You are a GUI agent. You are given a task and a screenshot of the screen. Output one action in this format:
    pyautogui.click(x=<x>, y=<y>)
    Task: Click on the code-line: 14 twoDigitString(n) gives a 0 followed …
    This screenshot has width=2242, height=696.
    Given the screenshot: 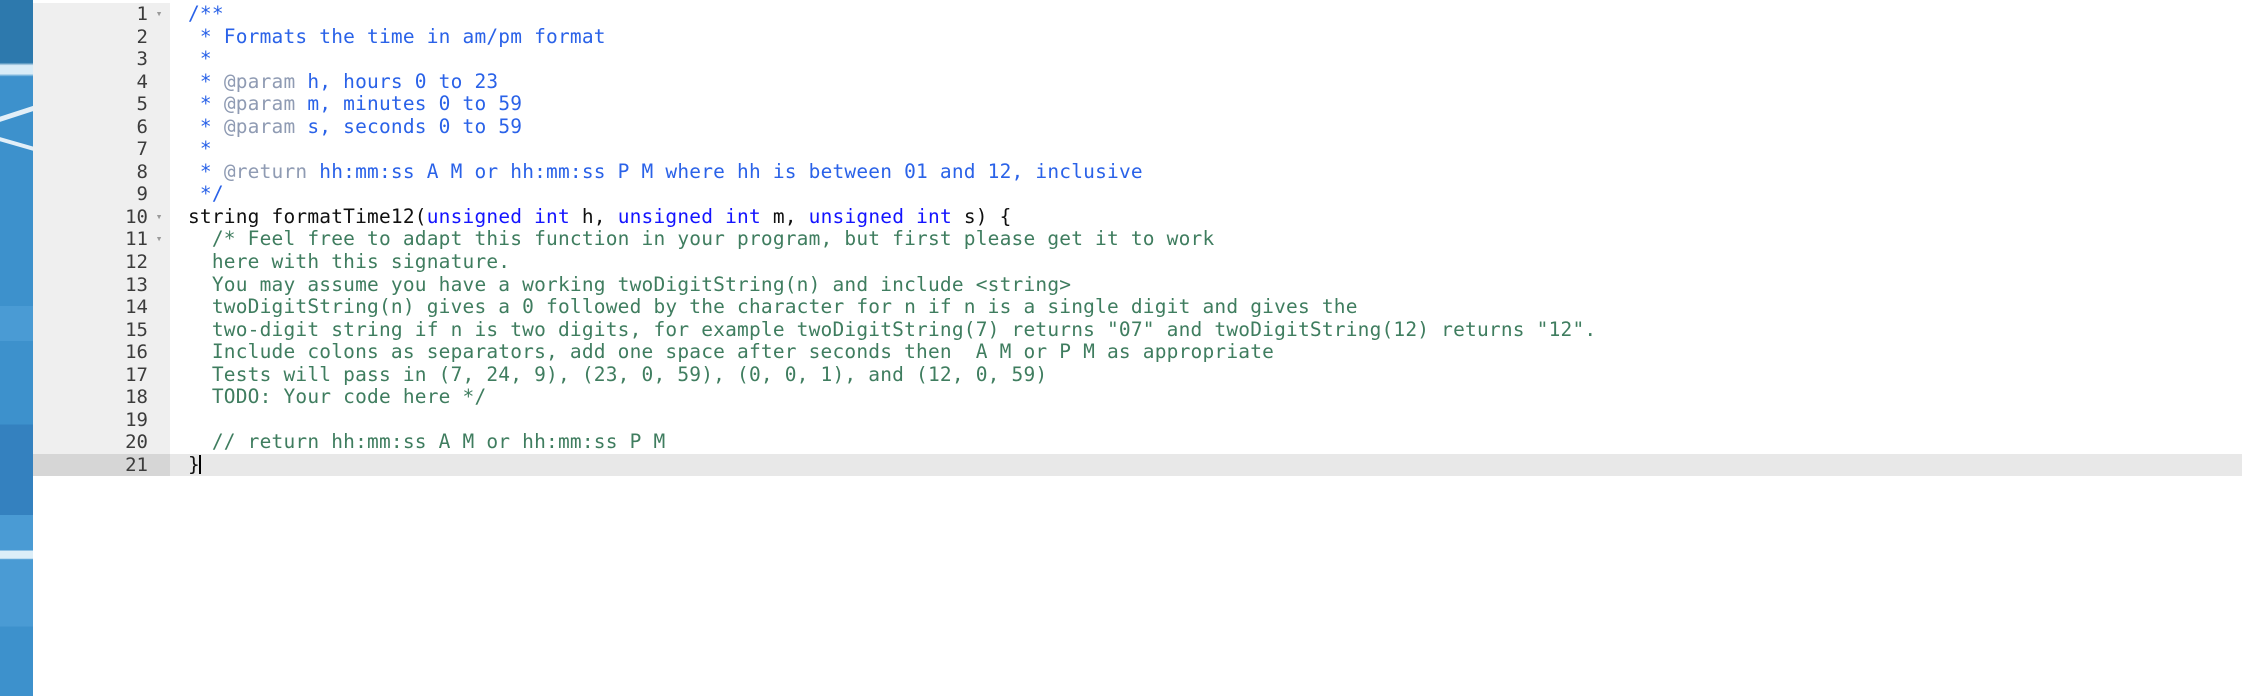 What is the action you would take?
    pyautogui.click(x=1137, y=307)
    